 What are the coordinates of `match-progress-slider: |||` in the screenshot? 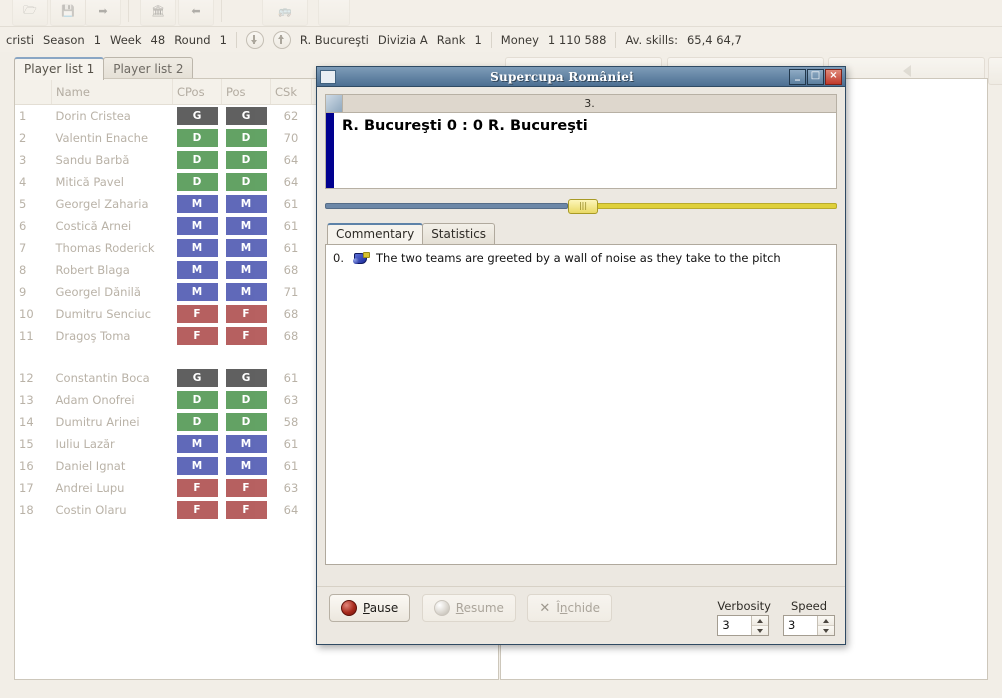 It's located at (581, 206).